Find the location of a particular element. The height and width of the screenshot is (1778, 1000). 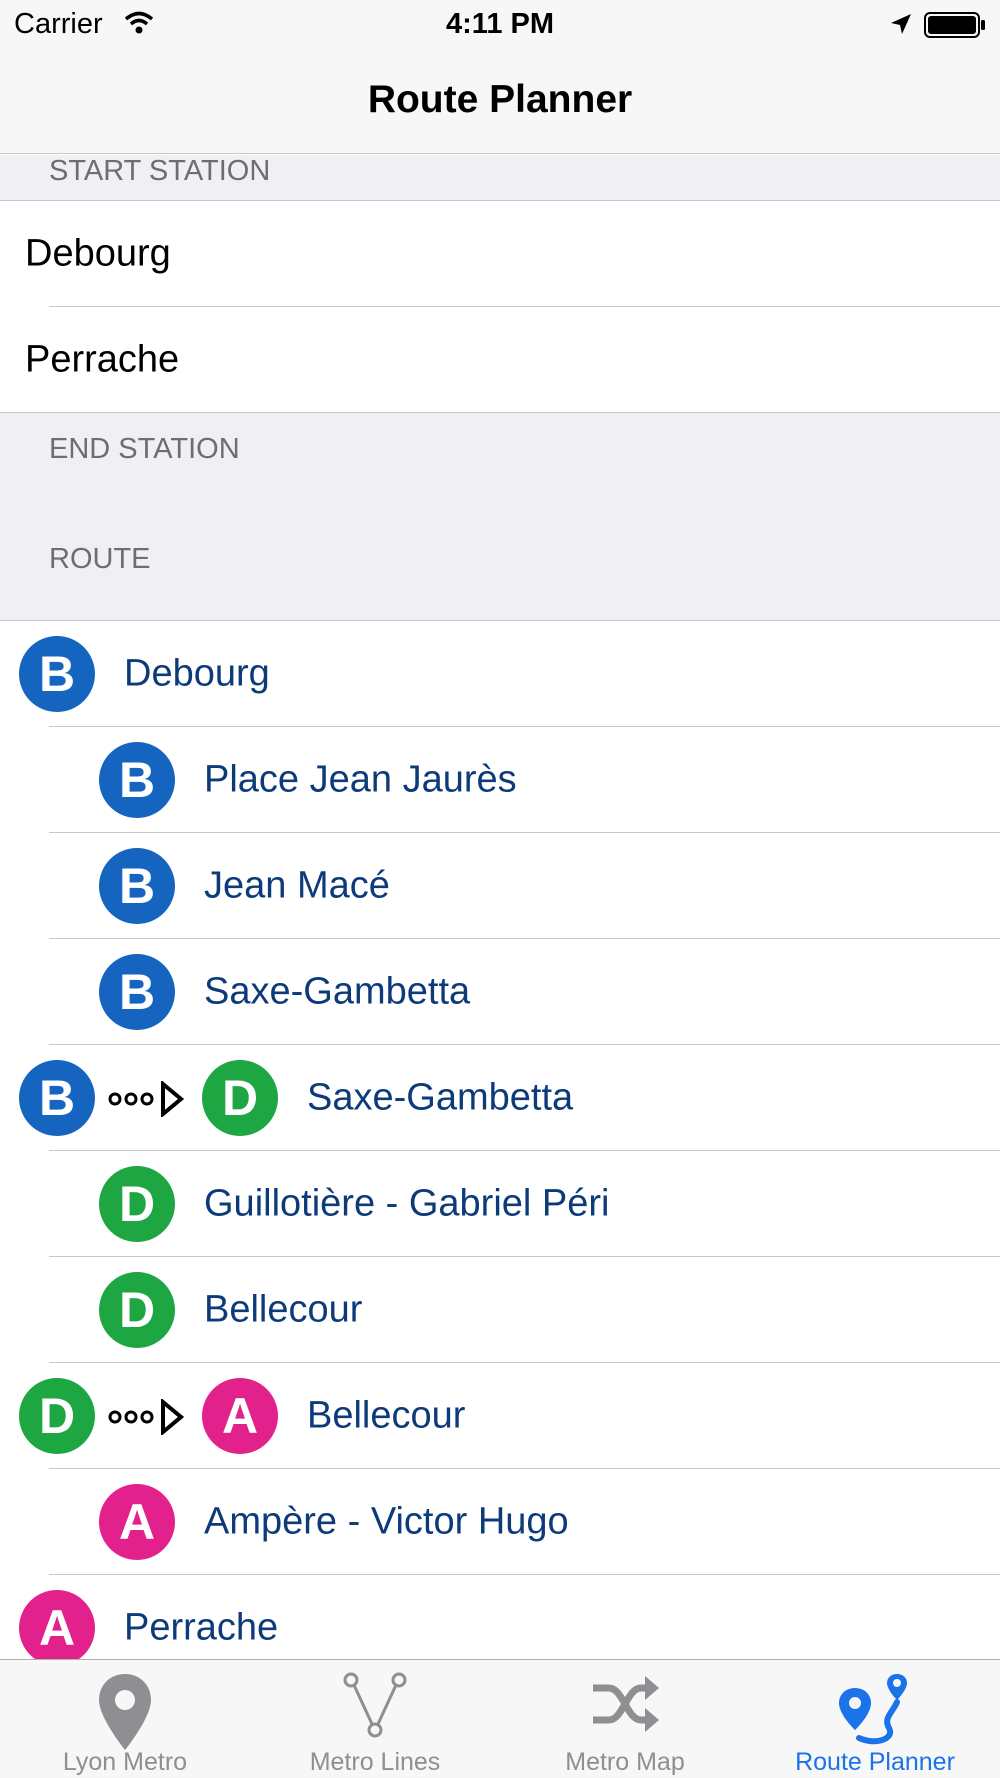

route-row: D A Bellecour is located at coordinates (500, 1416).